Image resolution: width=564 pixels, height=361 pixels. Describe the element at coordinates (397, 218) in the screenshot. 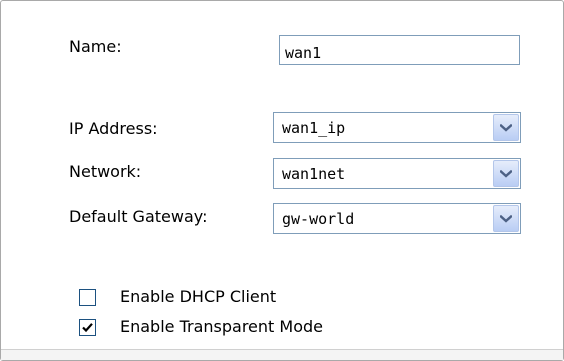

I see `default-gateway-select: gw-world` at that location.